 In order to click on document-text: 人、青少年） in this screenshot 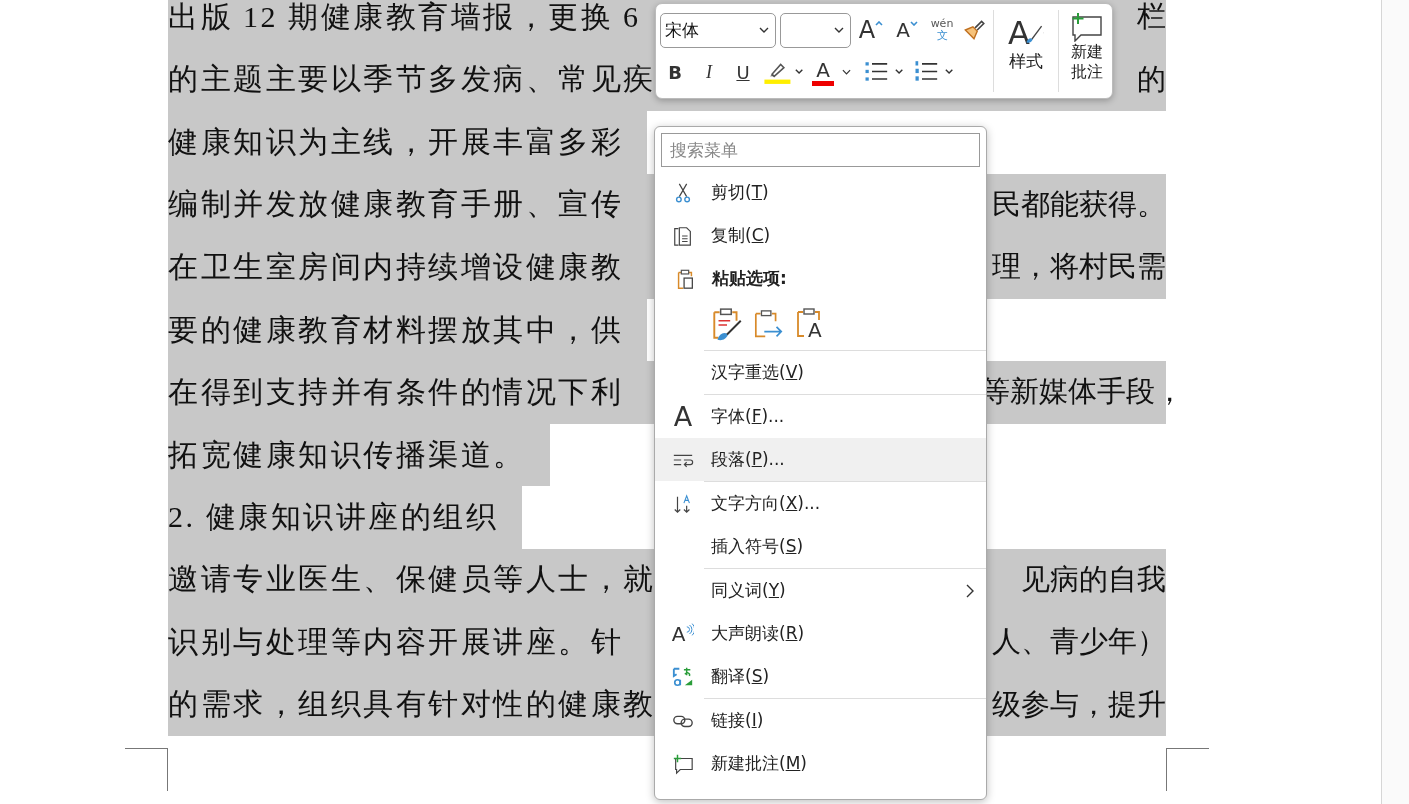, I will do `click(1079, 642)`.